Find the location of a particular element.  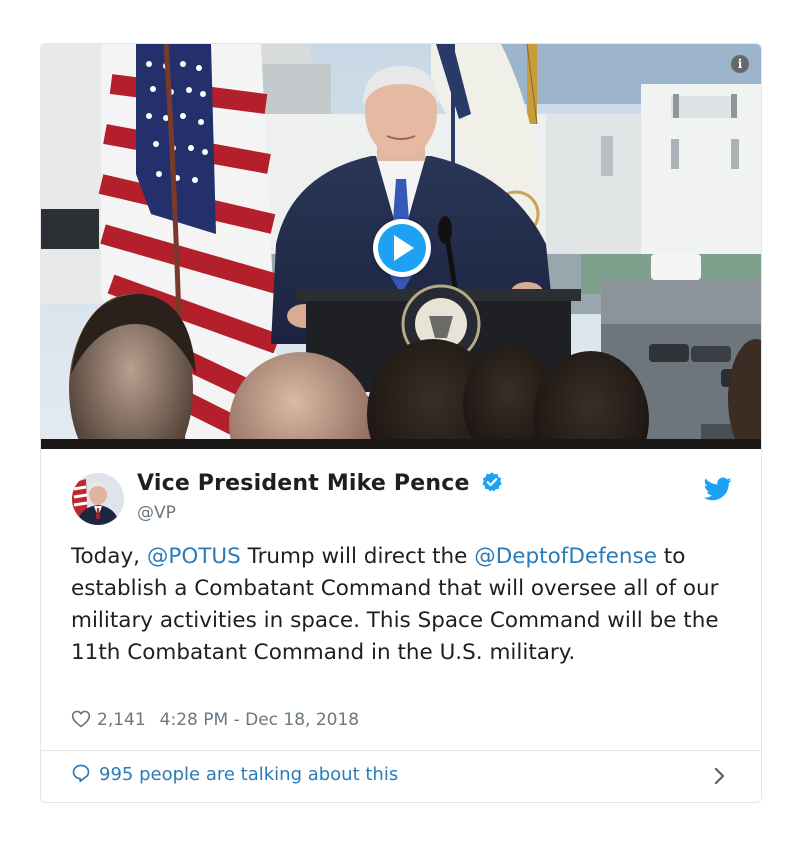

tweet-header: Vice President Mike Pence @VP is located at coordinates (401, 494).